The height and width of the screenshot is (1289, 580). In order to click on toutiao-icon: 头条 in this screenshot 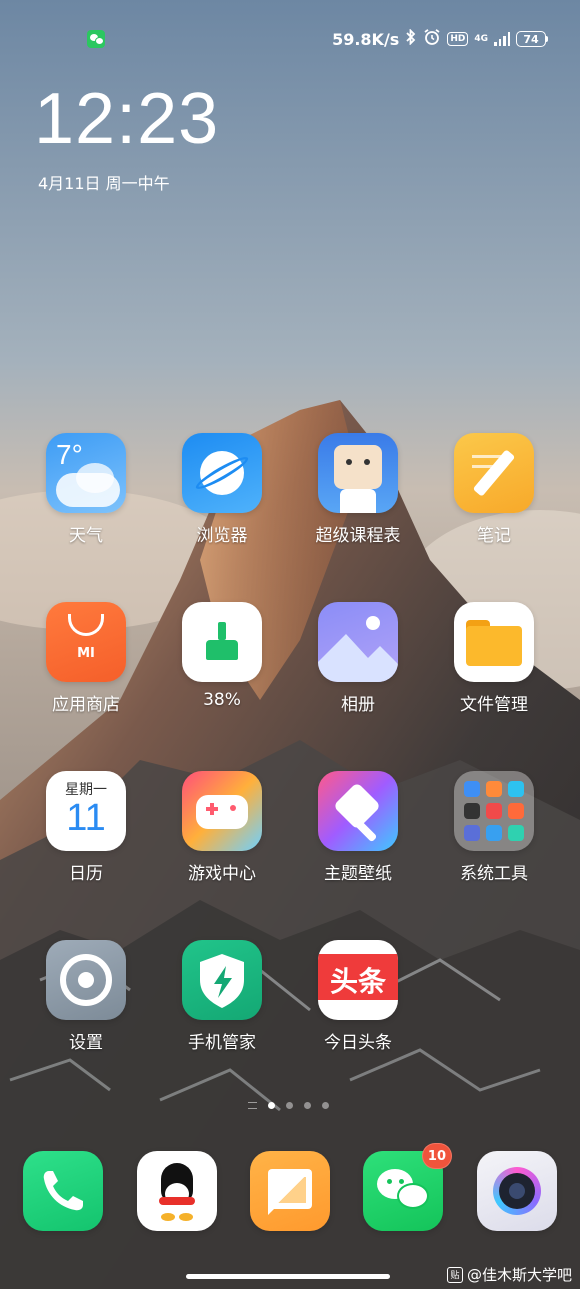, I will do `click(358, 980)`.